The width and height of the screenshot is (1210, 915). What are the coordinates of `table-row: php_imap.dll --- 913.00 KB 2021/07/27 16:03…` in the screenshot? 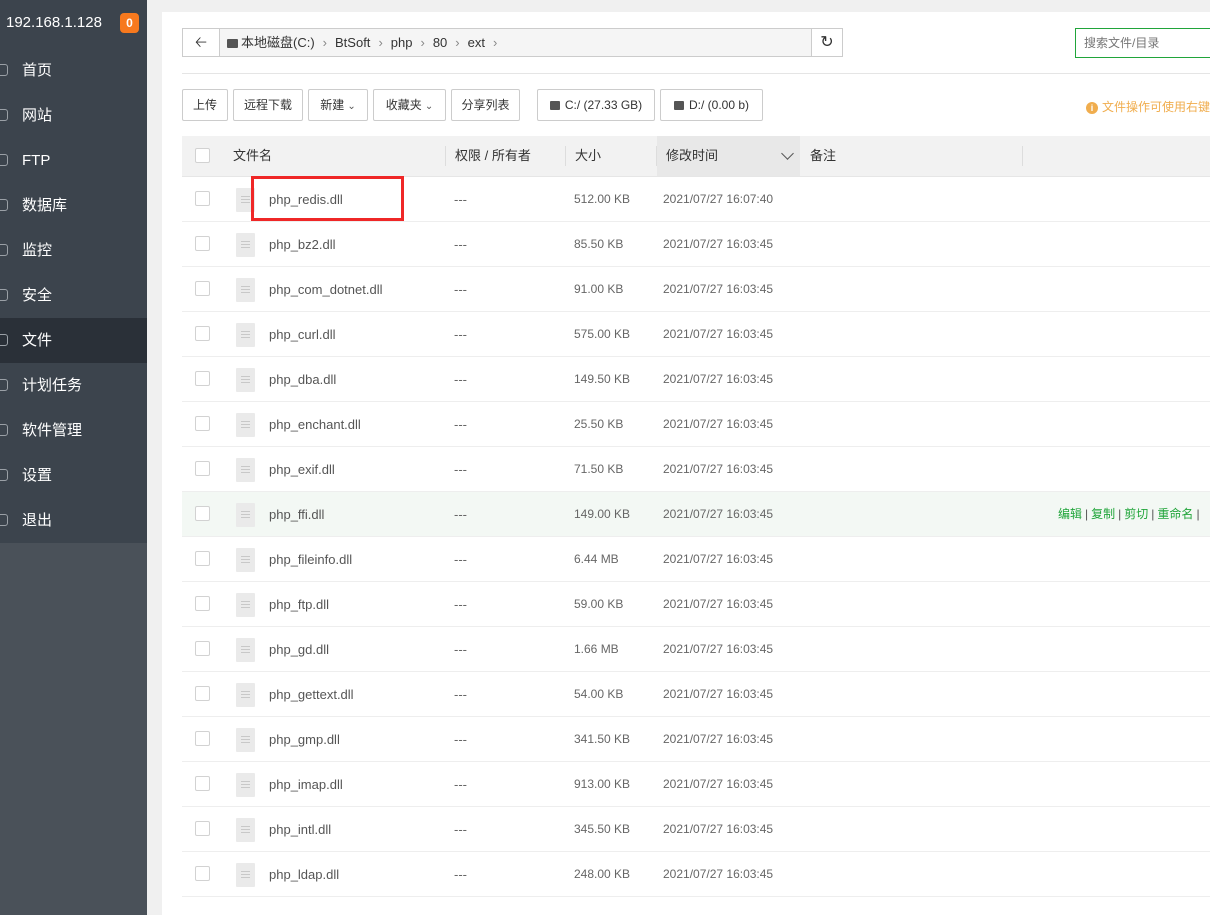 It's located at (696, 784).